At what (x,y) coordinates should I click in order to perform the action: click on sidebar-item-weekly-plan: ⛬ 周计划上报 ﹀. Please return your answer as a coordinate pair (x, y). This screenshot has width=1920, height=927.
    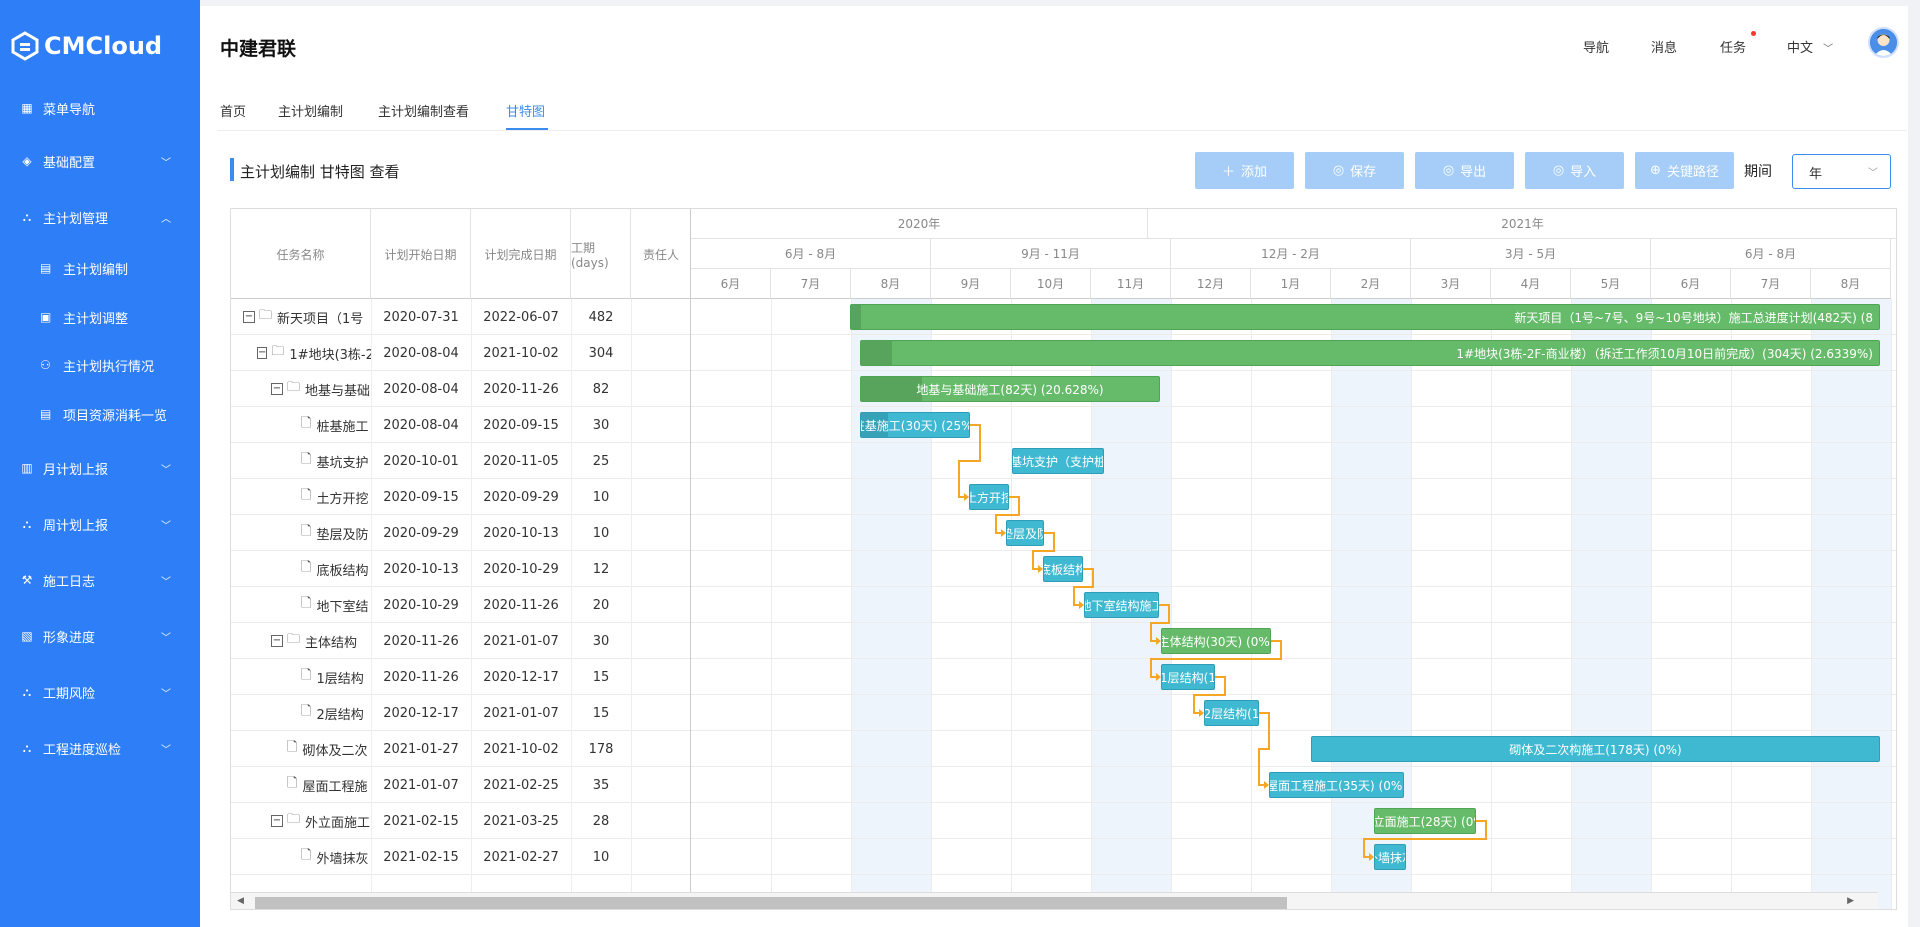
    Looking at the image, I should click on (100, 524).